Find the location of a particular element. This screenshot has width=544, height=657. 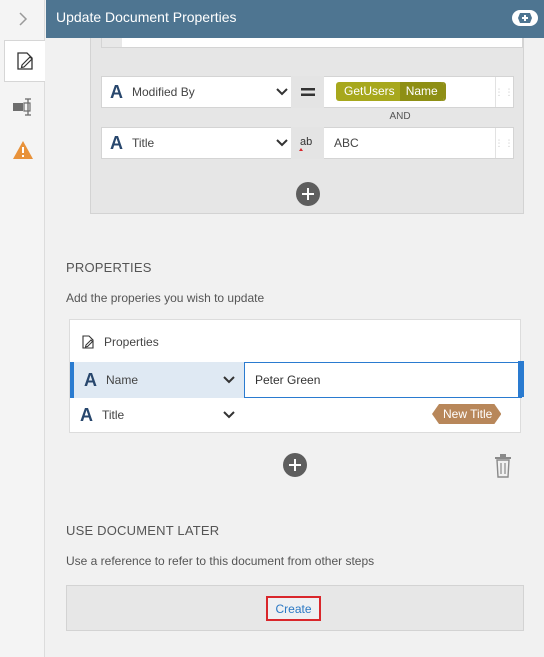

properties-tab-icon is located at coordinates (24, 61).